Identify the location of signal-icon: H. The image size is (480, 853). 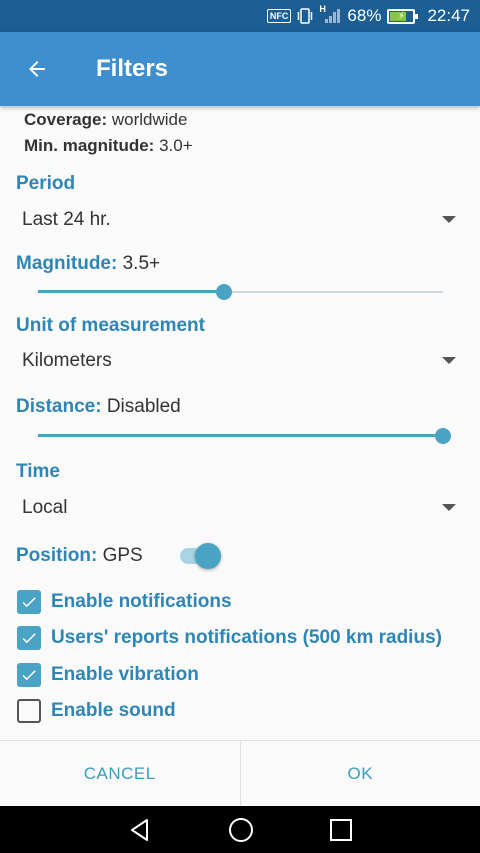
(330, 14).